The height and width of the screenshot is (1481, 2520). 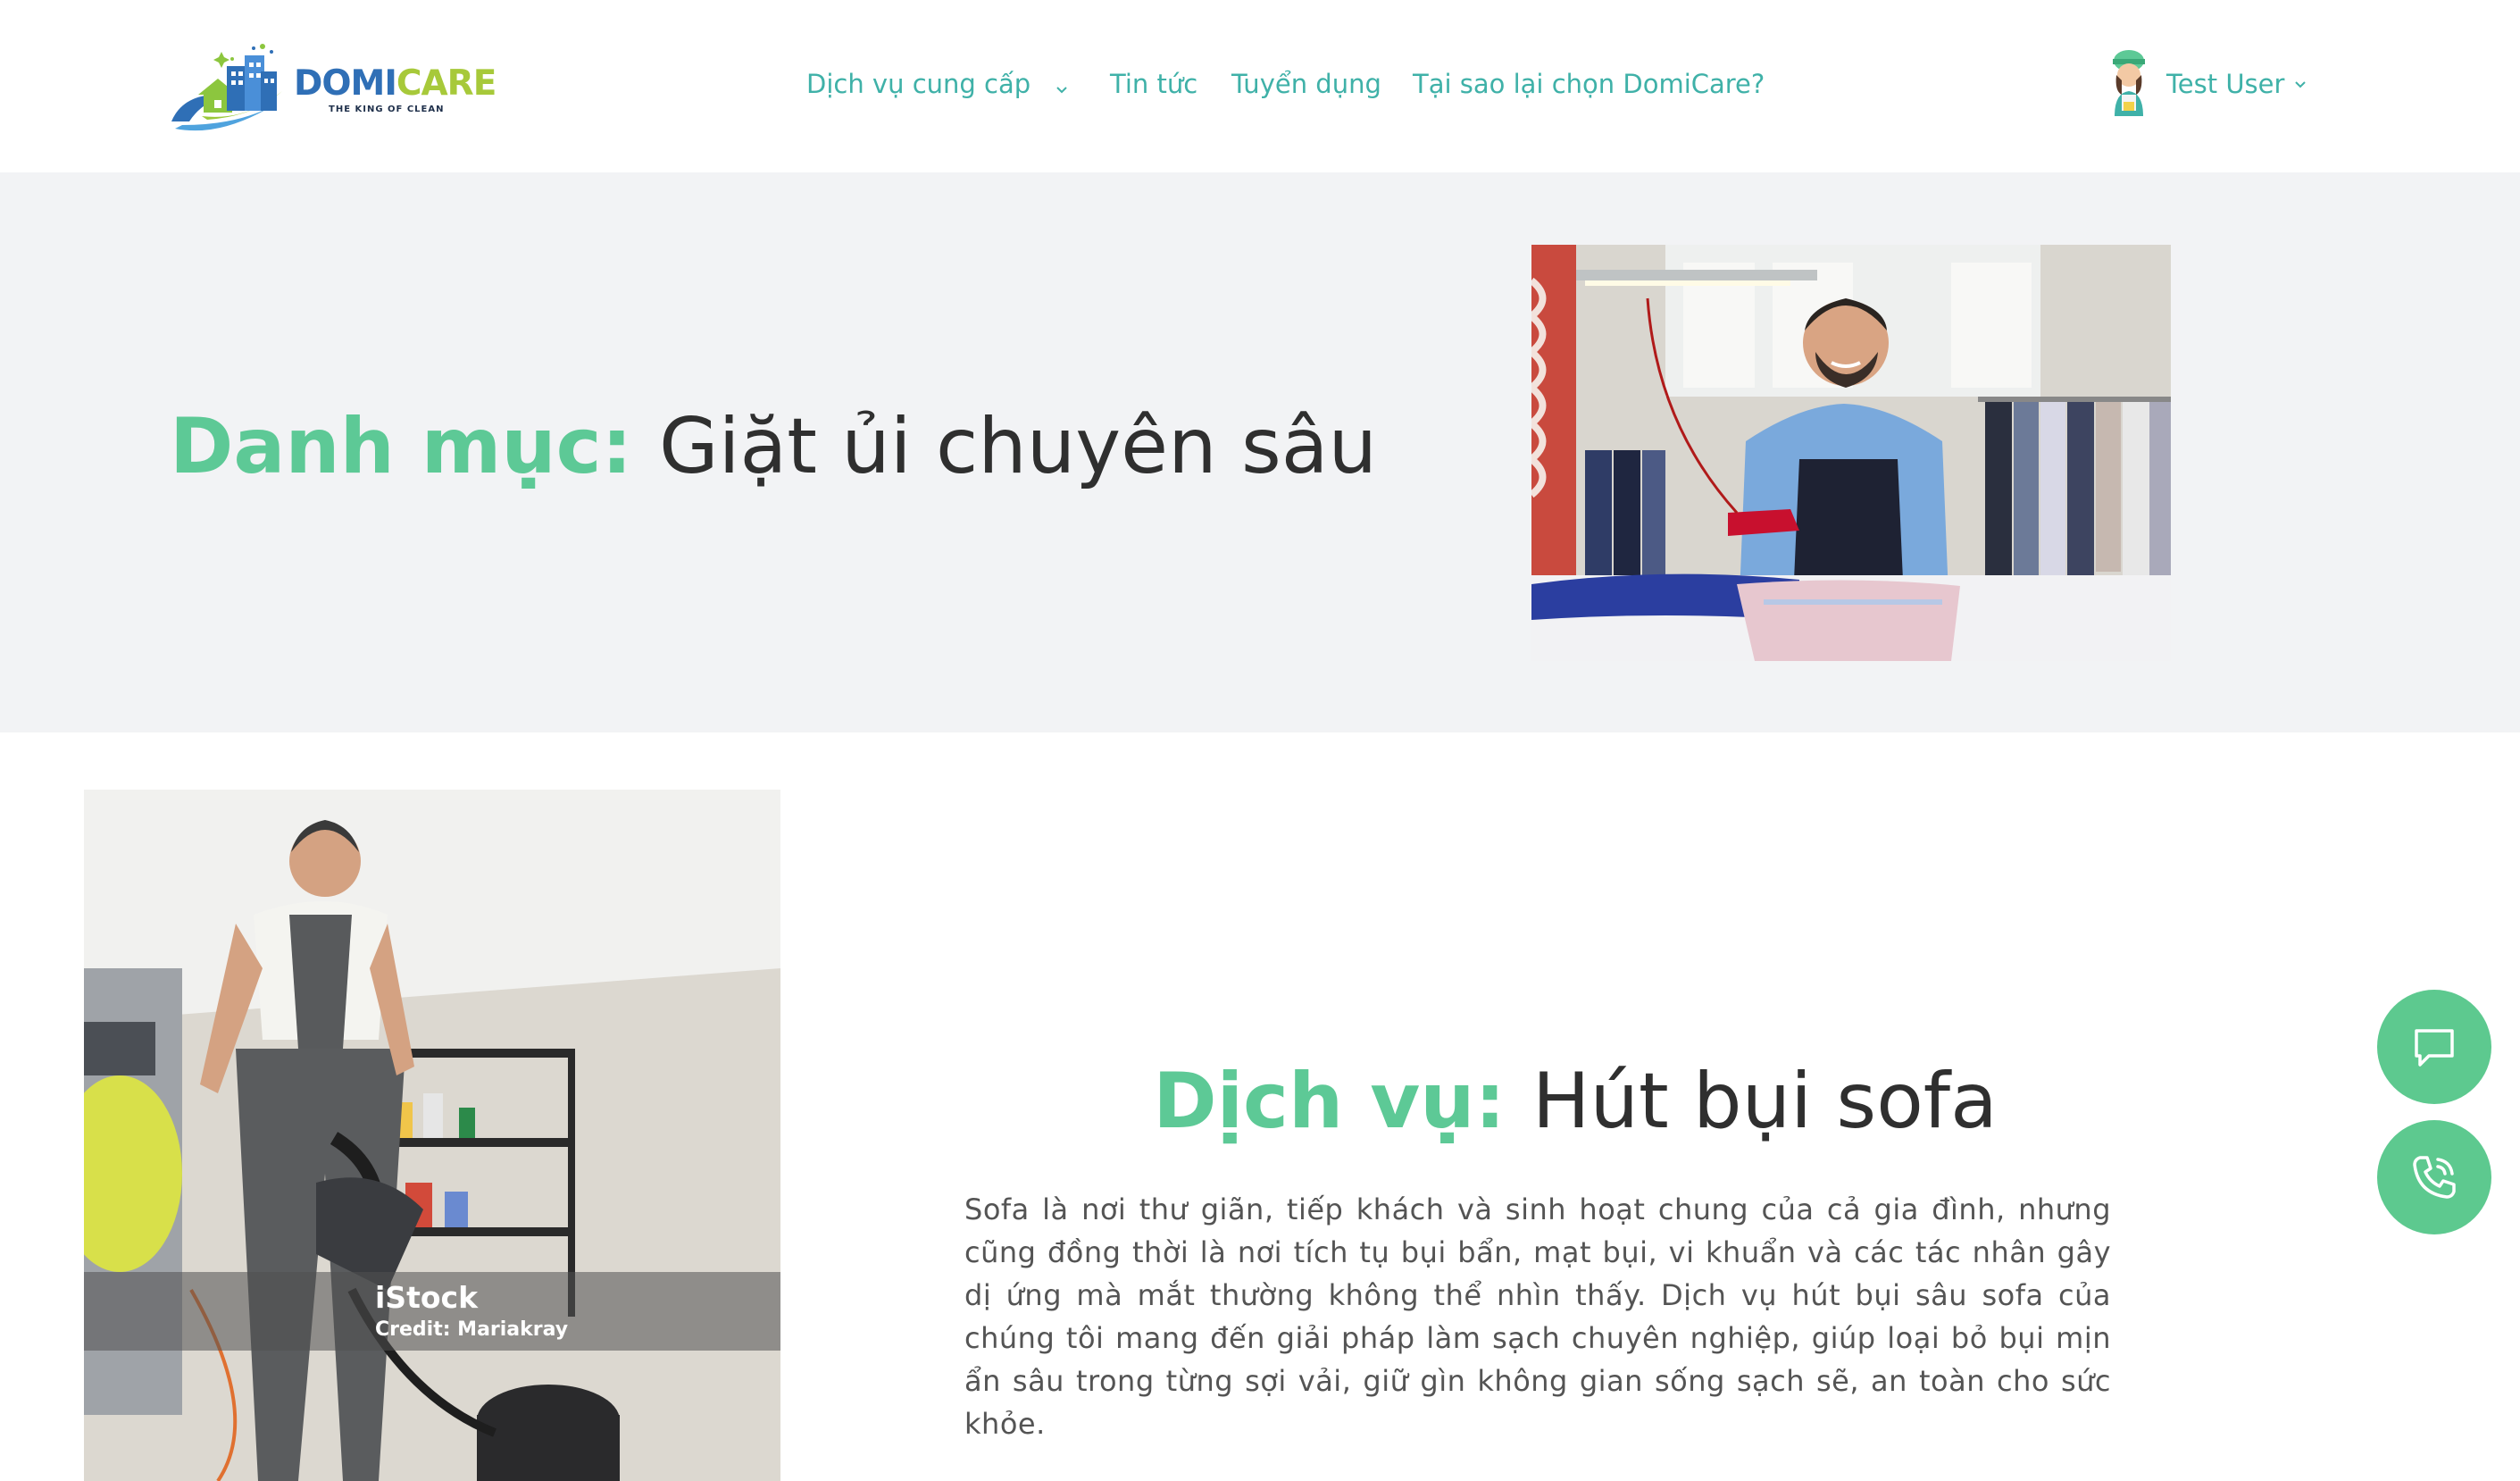 I want to click on chat-button, so click(x=2434, y=1047).